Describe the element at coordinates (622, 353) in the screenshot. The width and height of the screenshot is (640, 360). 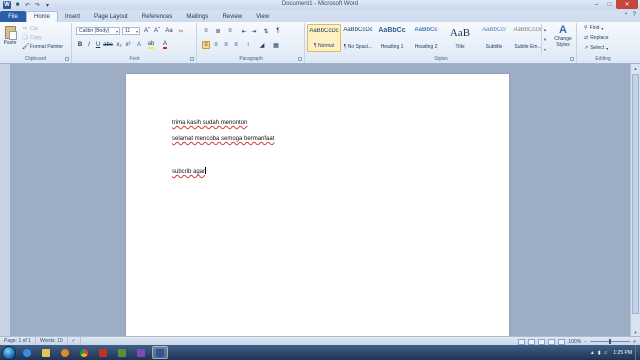
I see `clock: 1:25 PM` at that location.